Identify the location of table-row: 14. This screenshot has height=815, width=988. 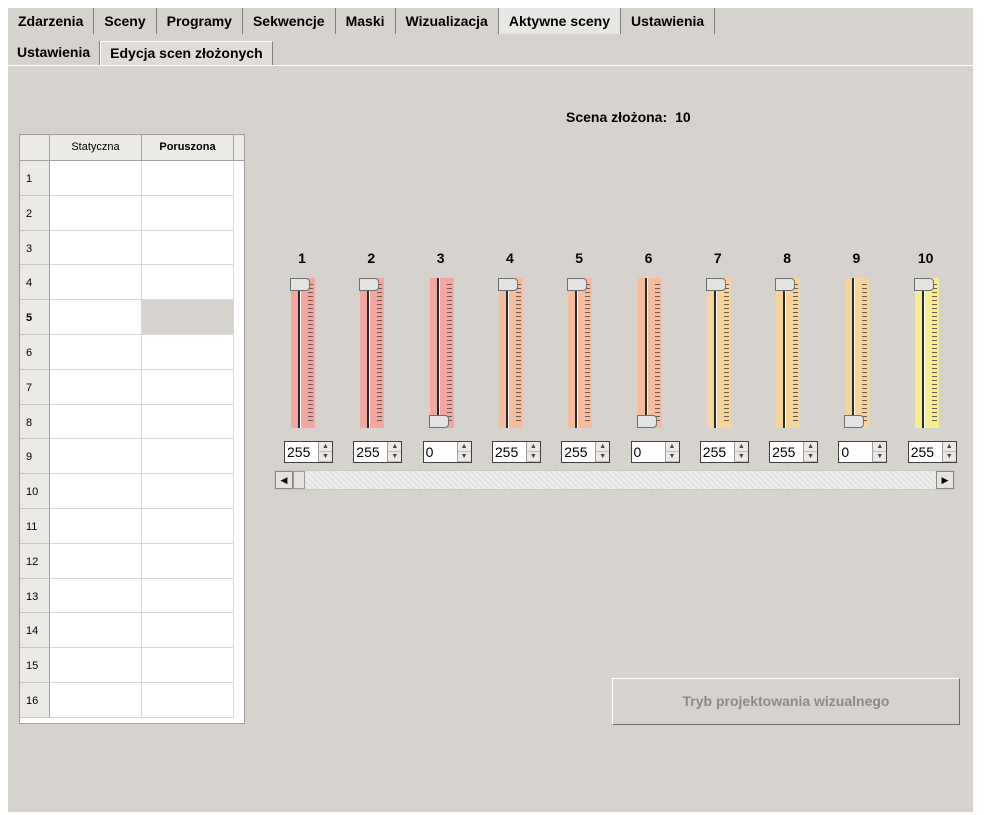
(132, 631).